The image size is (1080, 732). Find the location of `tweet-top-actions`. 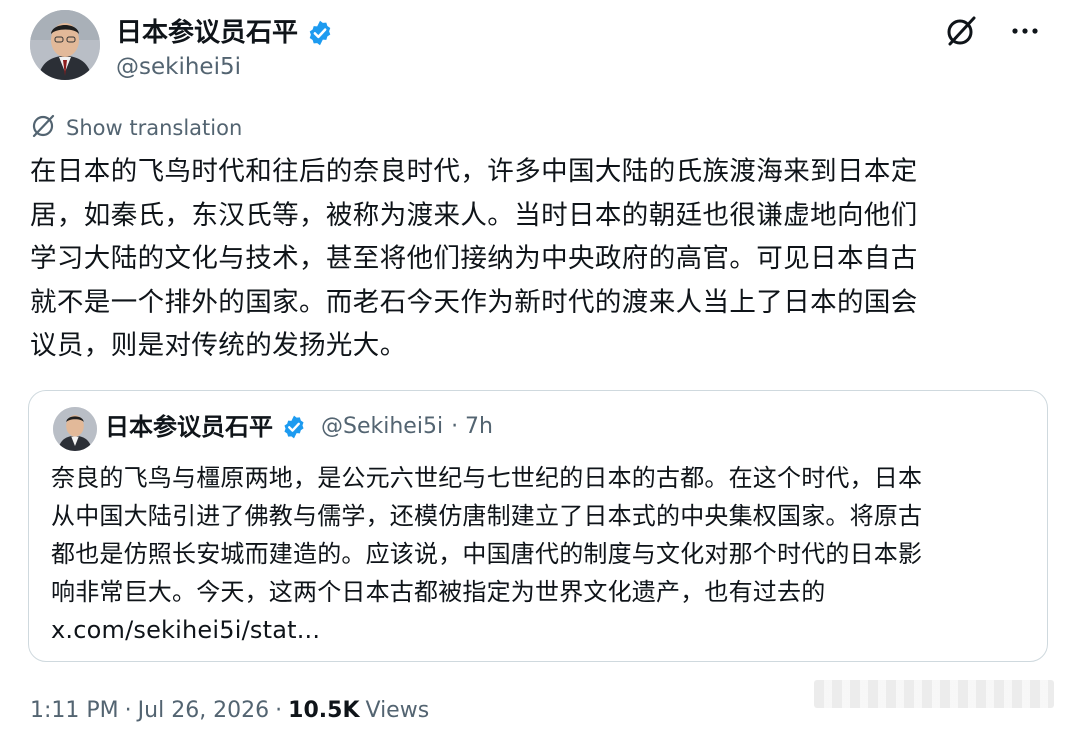

tweet-top-actions is located at coordinates (993, 31).